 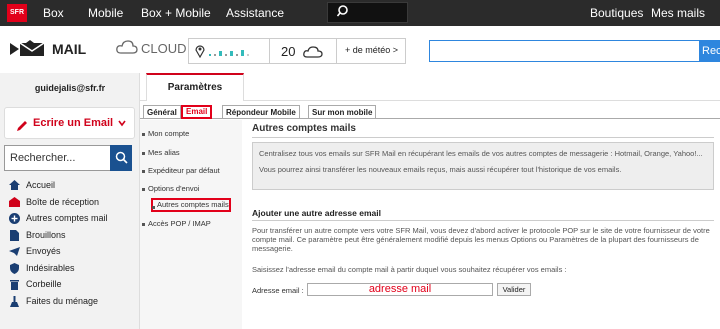 What do you see at coordinates (278, 290) in the screenshot?
I see `address-label: Adresse email :` at bounding box center [278, 290].